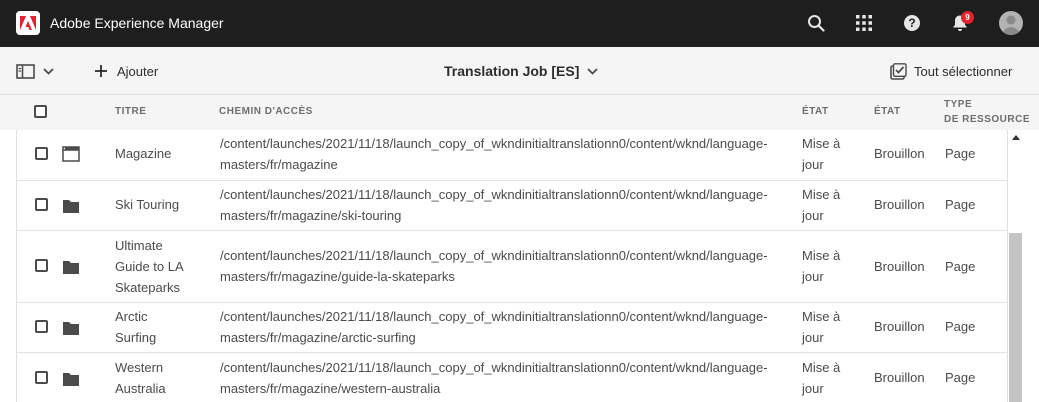 The height and width of the screenshot is (402, 1039). Describe the element at coordinates (963, 71) in the screenshot. I see `select-all-label: Tout sélectionner` at that location.